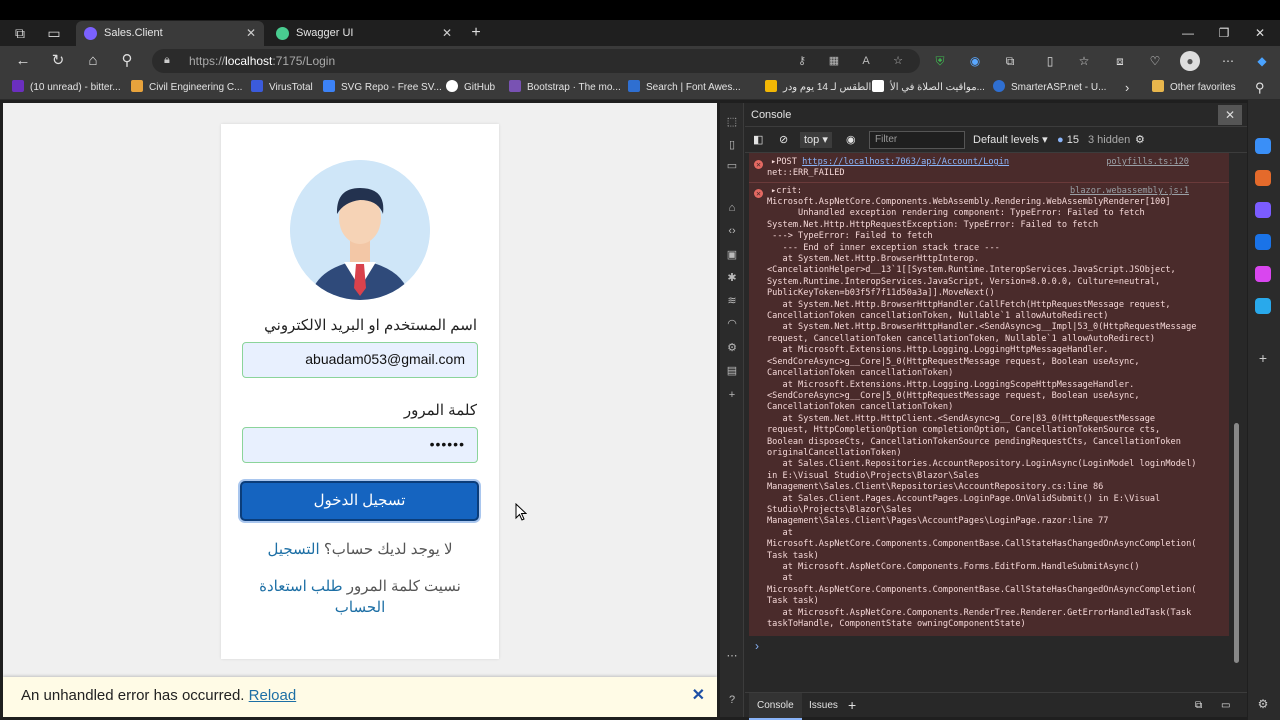  What do you see at coordinates (989, 182) in the screenshot?
I see `divider` at bounding box center [989, 182].